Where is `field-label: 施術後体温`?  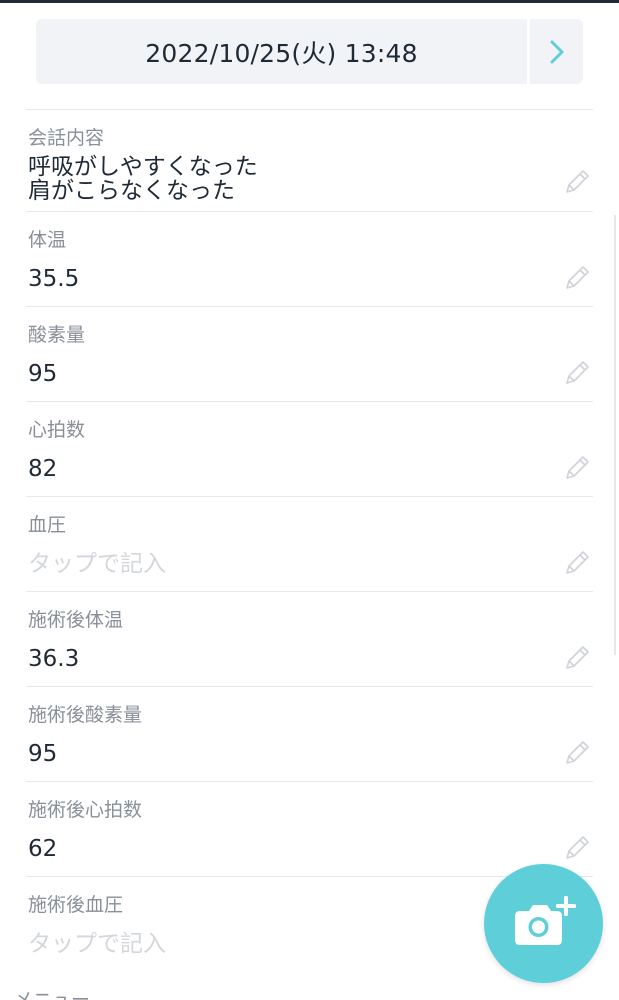 field-label: 施術後体温 is located at coordinates (76, 620).